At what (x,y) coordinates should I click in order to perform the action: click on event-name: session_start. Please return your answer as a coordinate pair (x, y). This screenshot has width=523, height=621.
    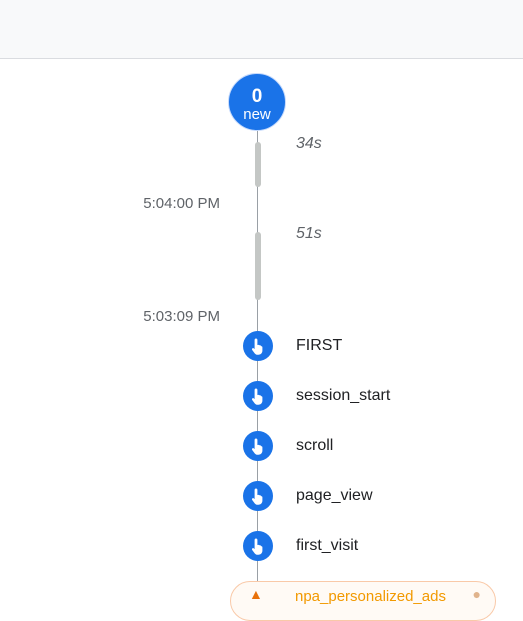
    Looking at the image, I should click on (343, 395).